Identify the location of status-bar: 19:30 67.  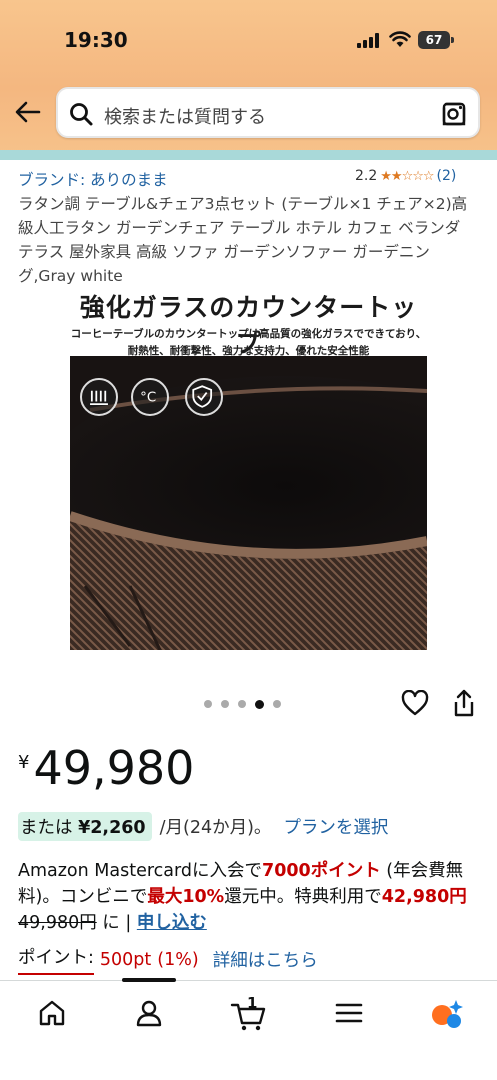
(248, 40).